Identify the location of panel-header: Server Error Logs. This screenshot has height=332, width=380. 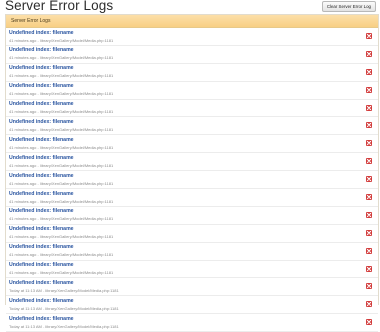
(192, 21).